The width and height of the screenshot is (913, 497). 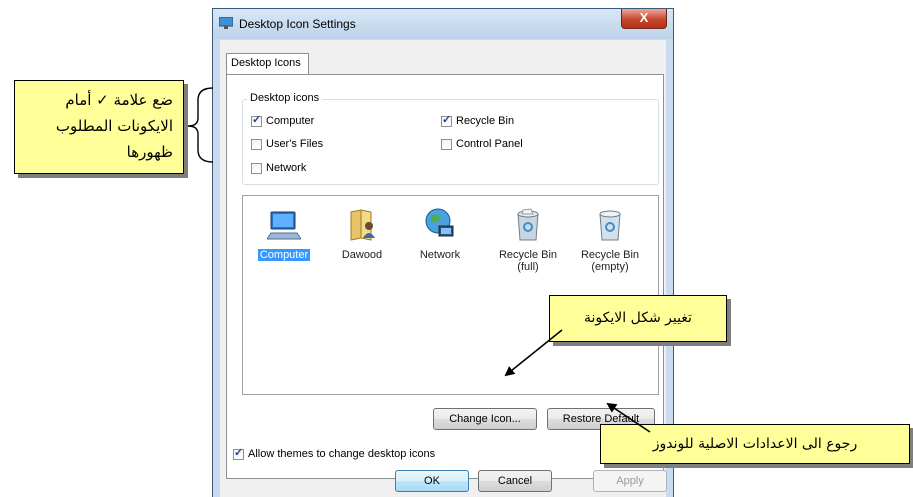 What do you see at coordinates (485, 121) in the screenshot?
I see `checkbox-label: Recycle Bin` at bounding box center [485, 121].